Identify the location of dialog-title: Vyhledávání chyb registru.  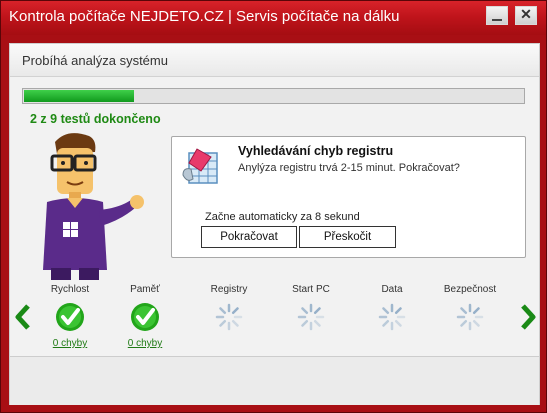
(316, 151).